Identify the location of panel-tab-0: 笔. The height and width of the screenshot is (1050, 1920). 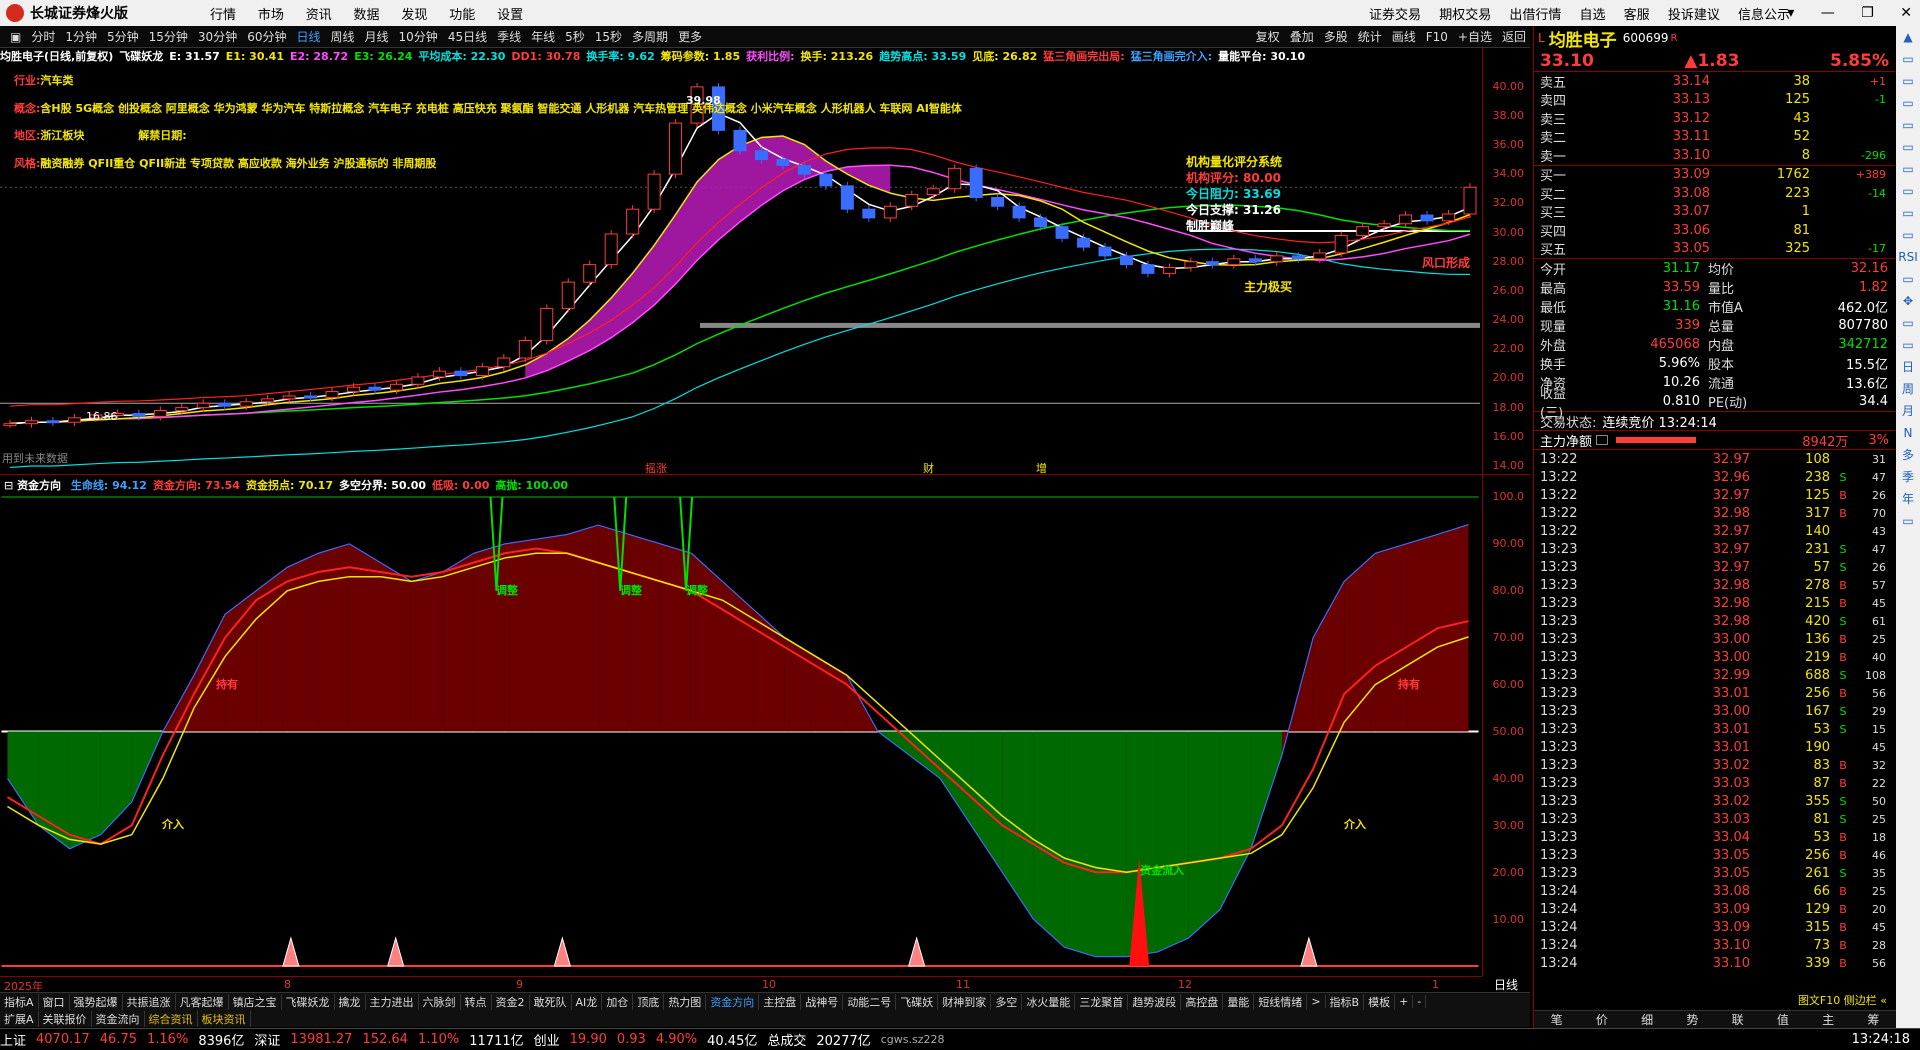
(1556, 1019).